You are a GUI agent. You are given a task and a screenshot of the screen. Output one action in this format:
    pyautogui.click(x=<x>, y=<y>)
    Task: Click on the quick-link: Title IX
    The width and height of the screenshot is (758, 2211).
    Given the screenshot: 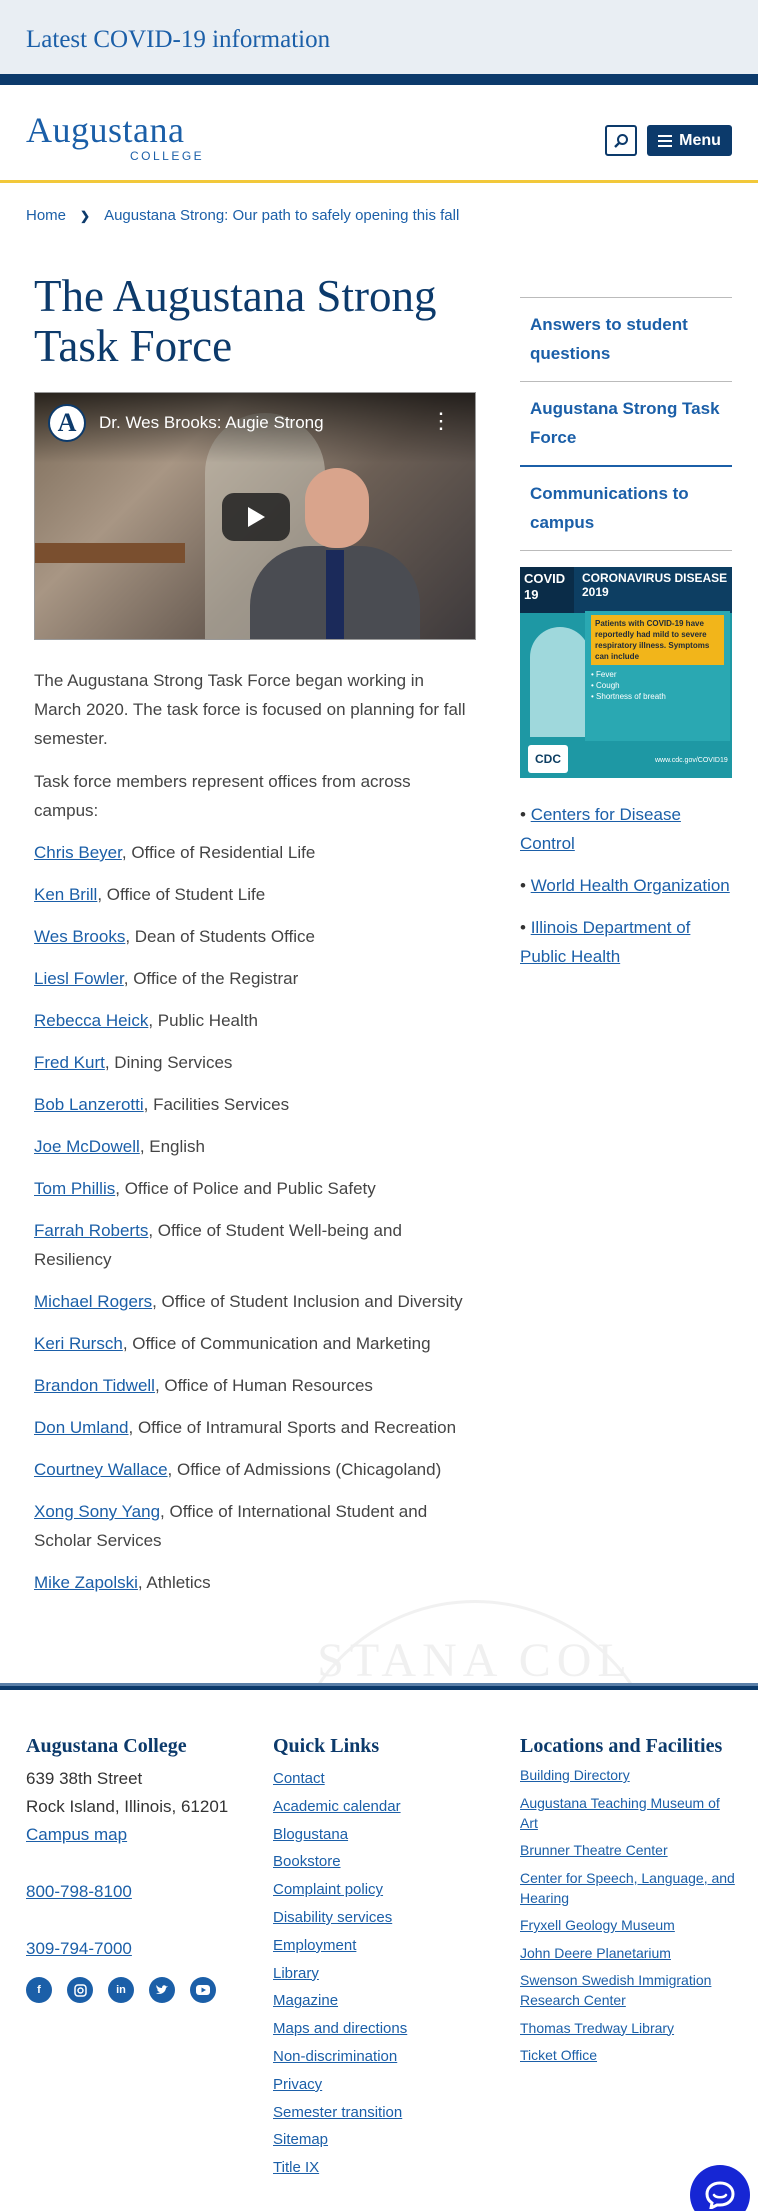 What is the action you would take?
    pyautogui.click(x=373, y=2168)
    